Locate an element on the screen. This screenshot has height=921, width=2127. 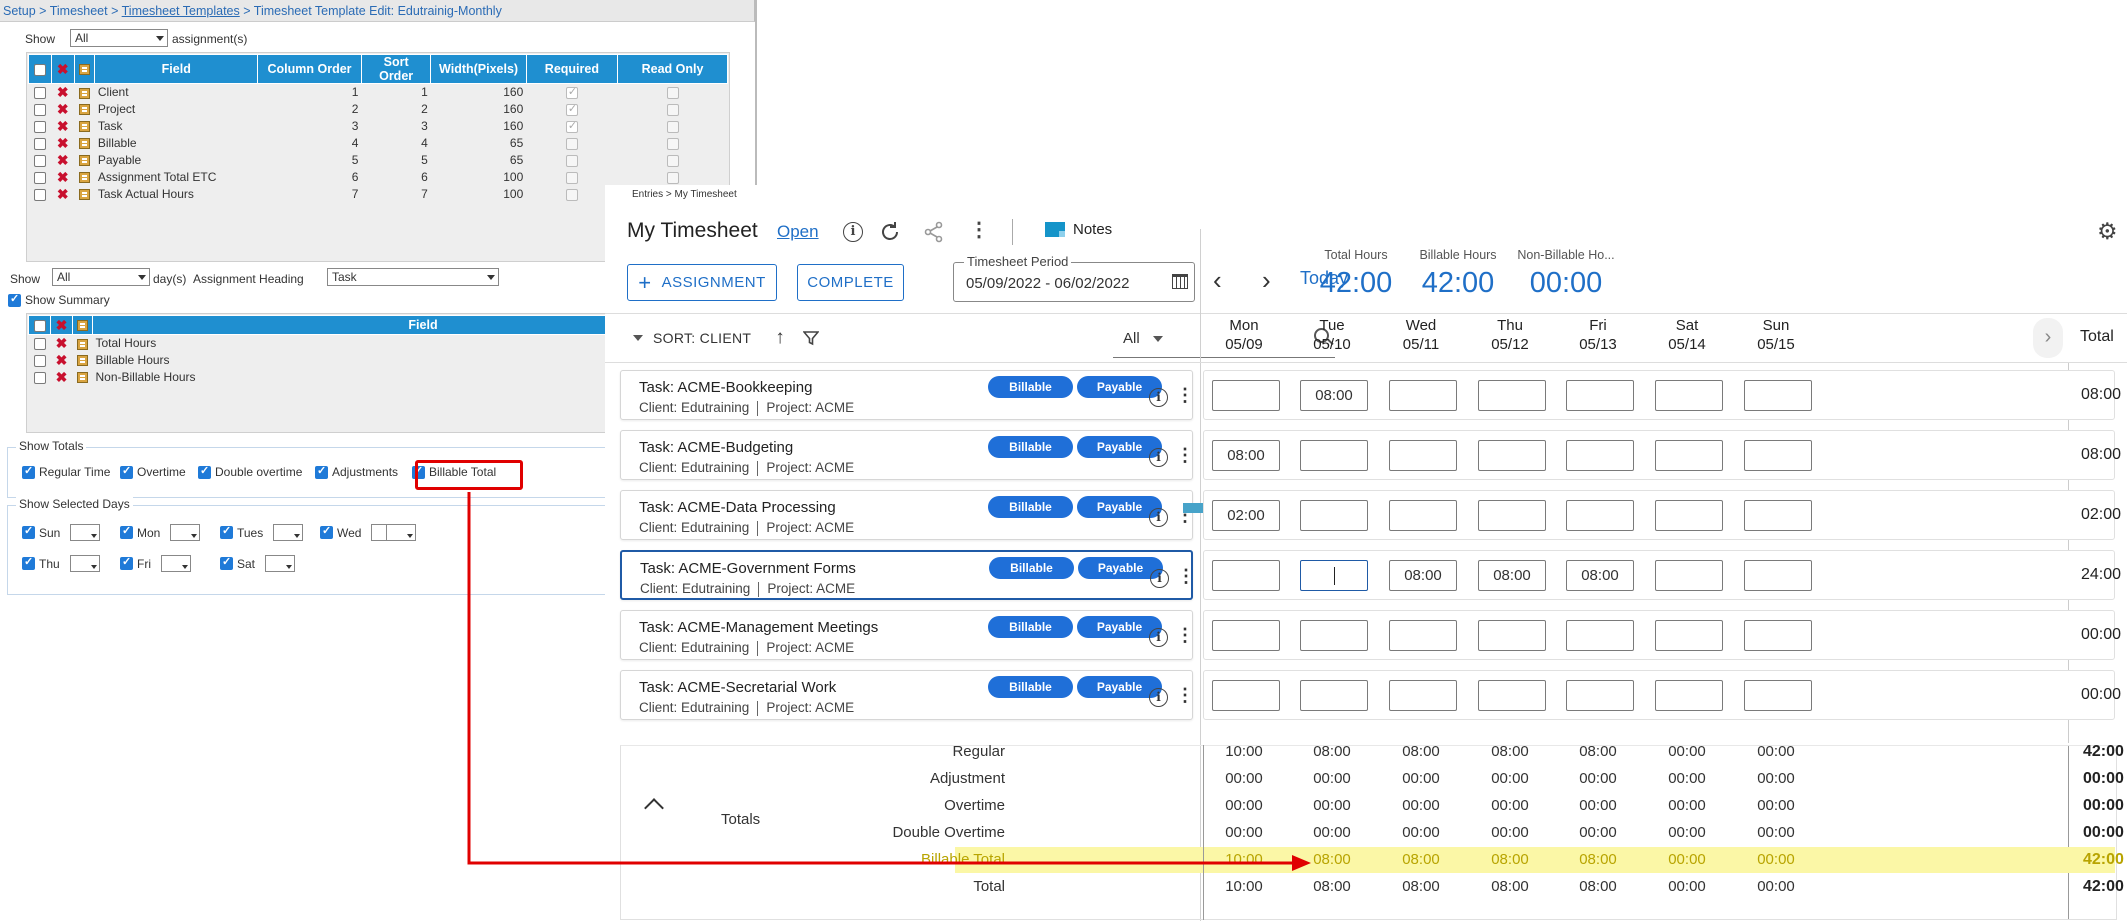
col-required: Required is located at coordinates (572, 69).